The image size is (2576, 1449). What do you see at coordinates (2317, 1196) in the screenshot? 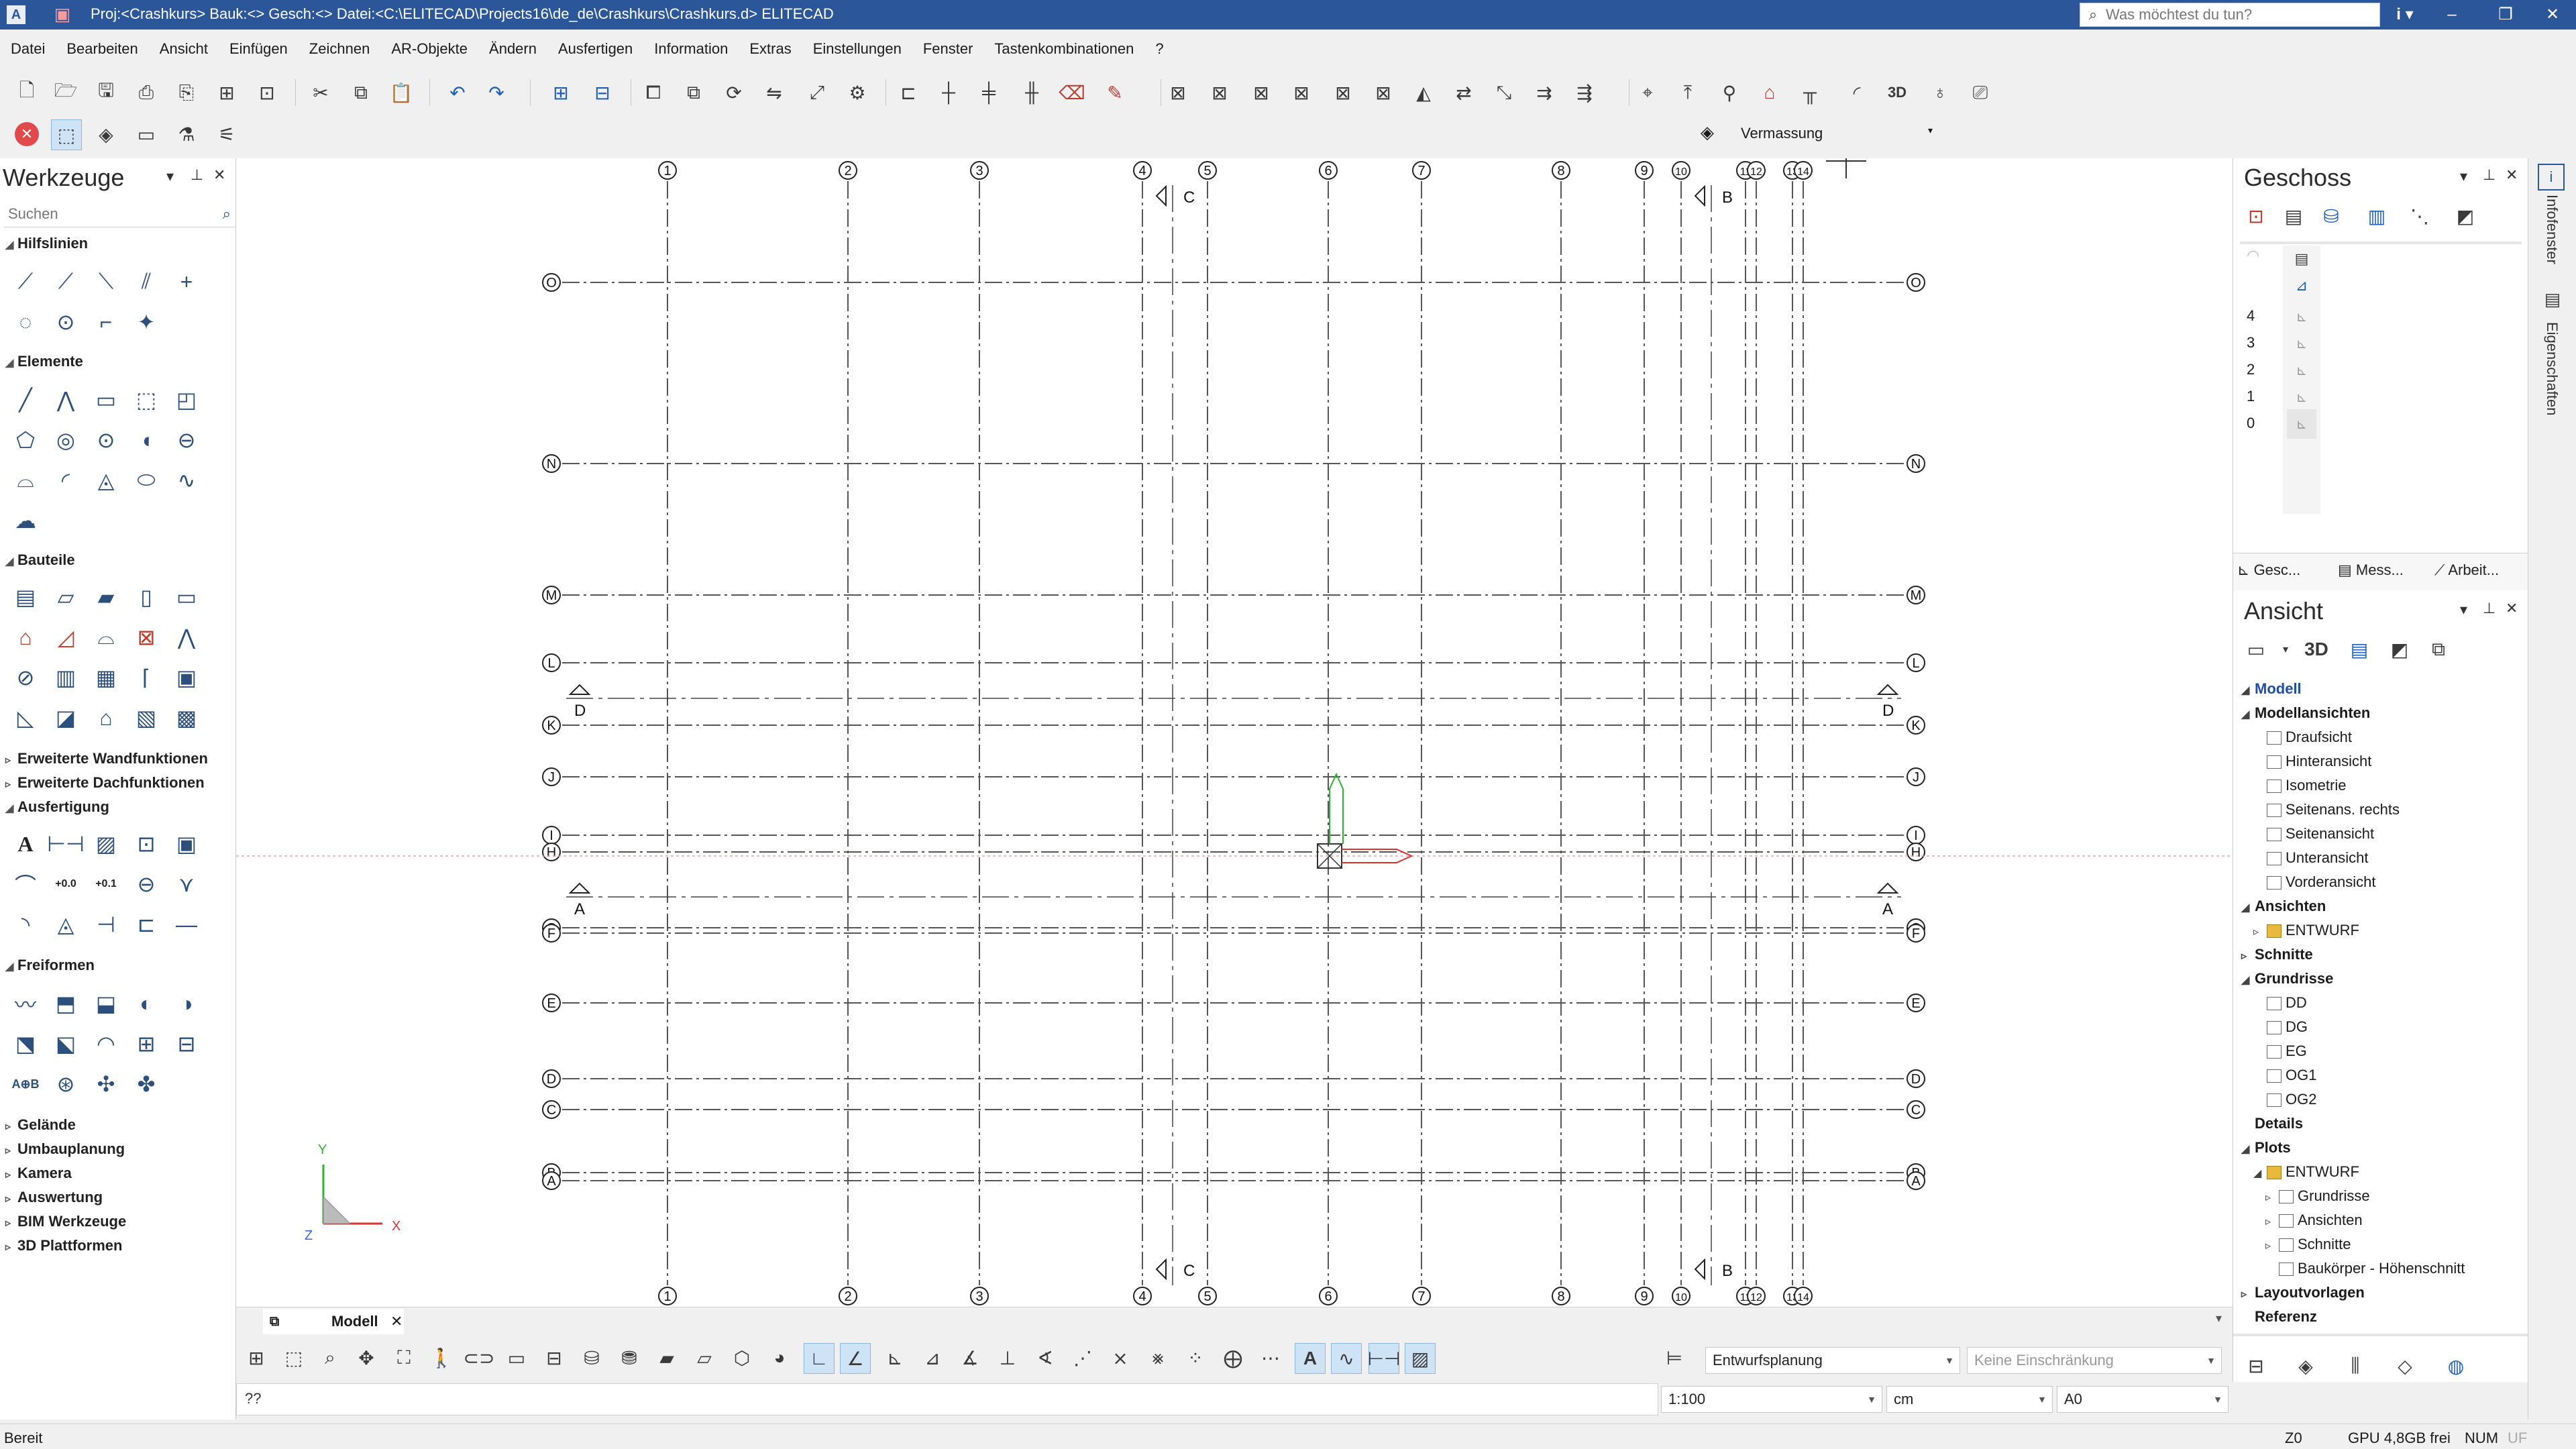
I see `tree-item: ▹ Grundrisse` at bounding box center [2317, 1196].